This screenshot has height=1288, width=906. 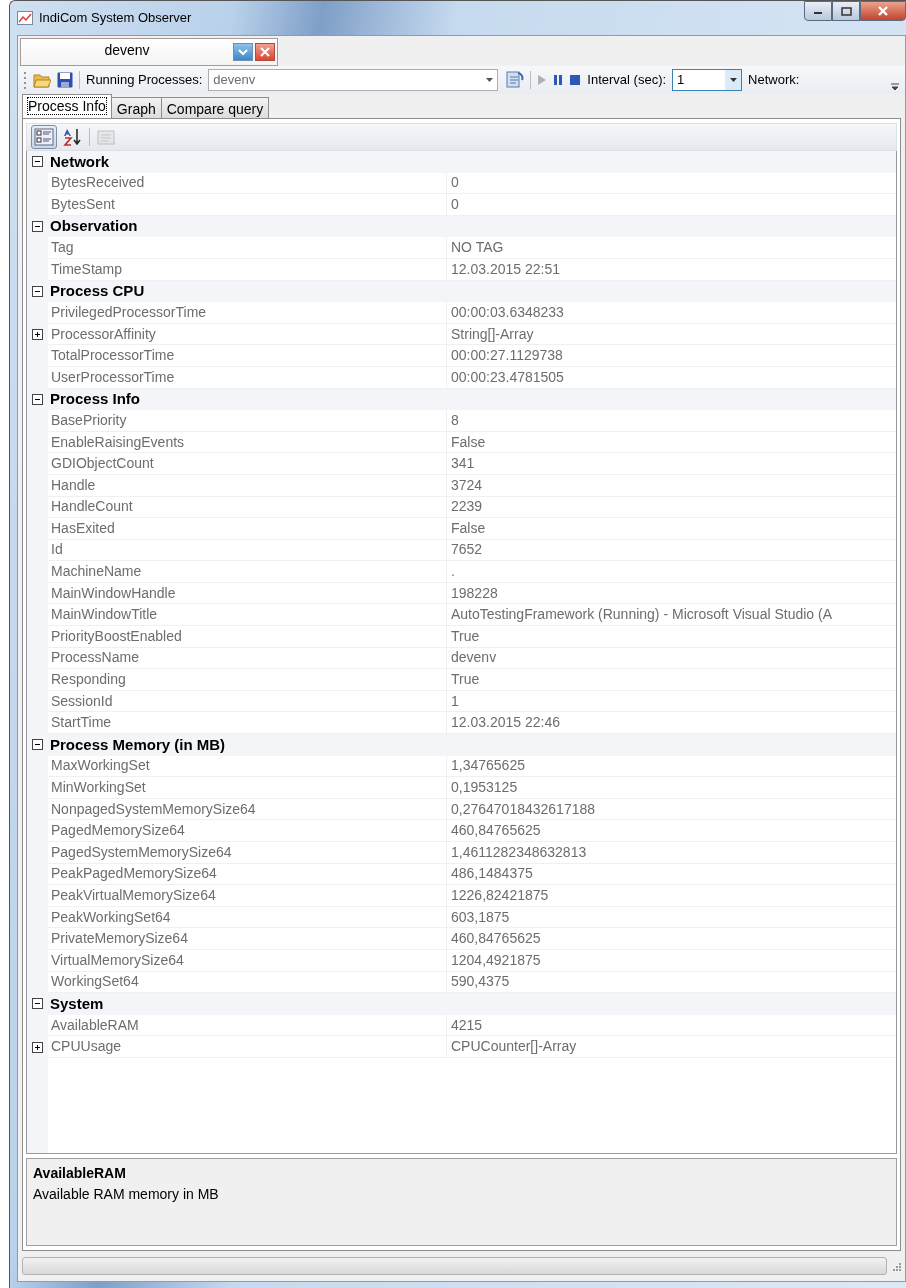 I want to click on property-name: PrivateMemorySize64, so click(x=247, y=939).